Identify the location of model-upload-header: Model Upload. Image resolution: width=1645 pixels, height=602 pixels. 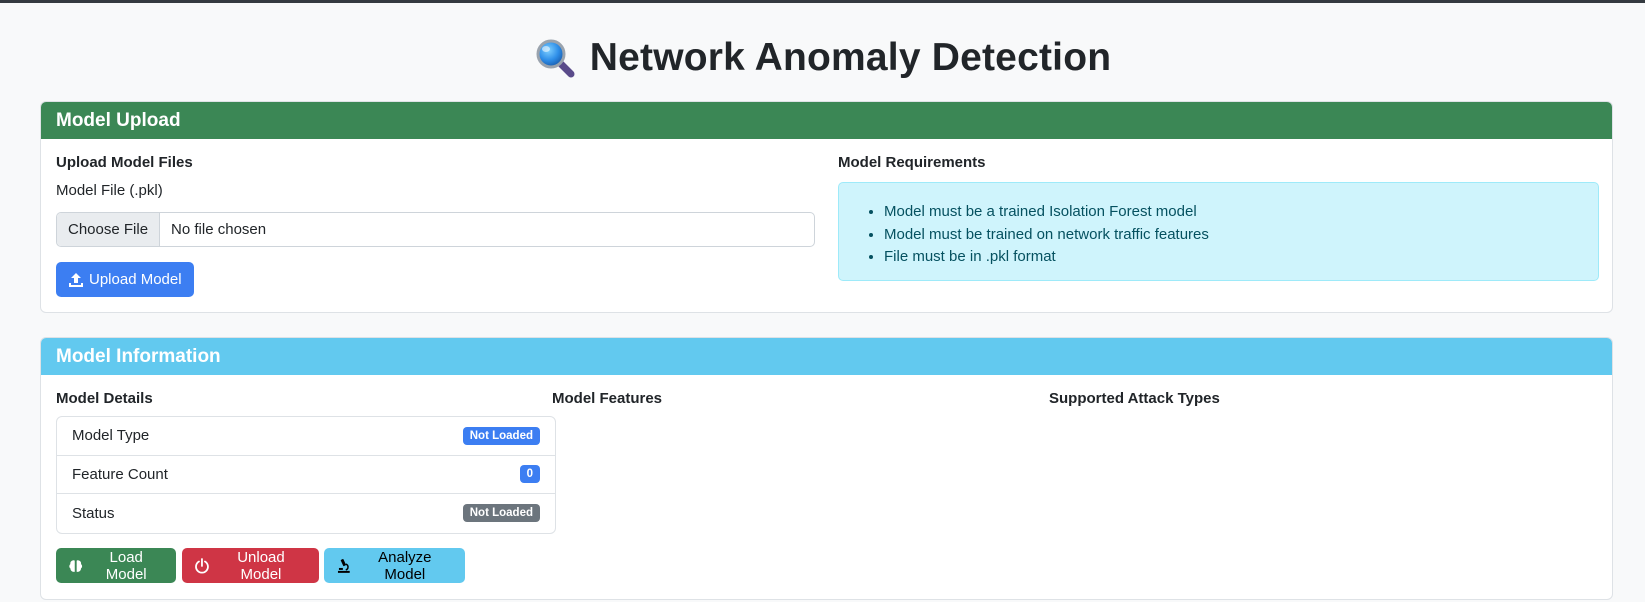
(826, 120).